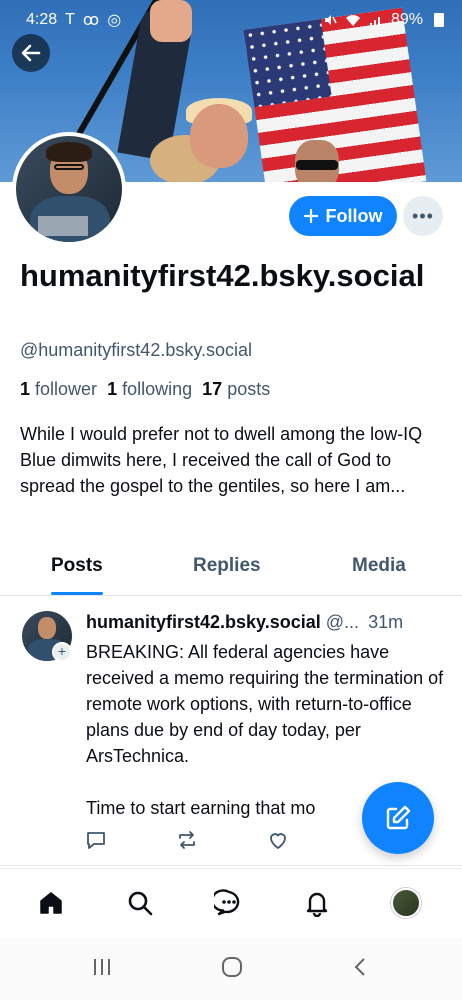  What do you see at coordinates (227, 572) in the screenshot?
I see `tab-replies: Replies` at bounding box center [227, 572].